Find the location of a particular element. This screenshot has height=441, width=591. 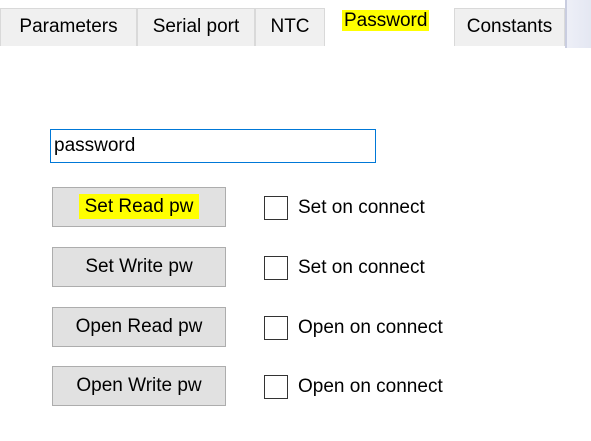

open-write-on-connect-option: Open on connect is located at coordinates (353, 387).